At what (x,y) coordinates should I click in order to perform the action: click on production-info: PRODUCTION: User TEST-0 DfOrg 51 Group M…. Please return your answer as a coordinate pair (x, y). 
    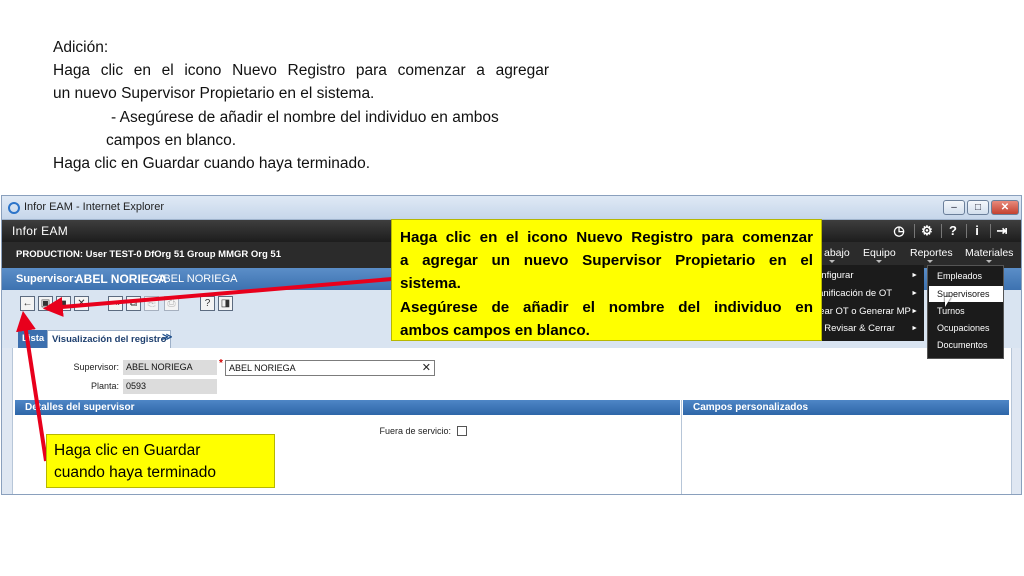
    Looking at the image, I should click on (148, 254).